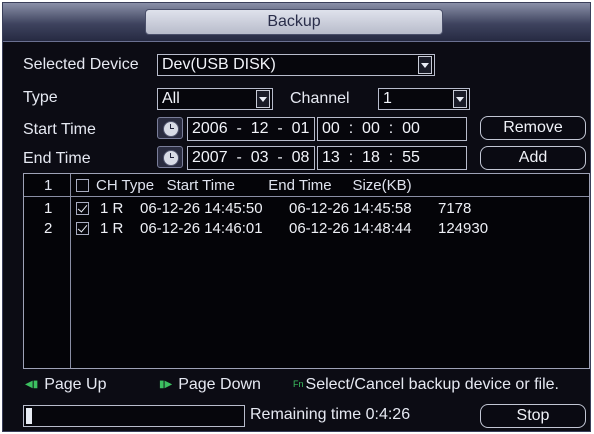 The image size is (594, 434). I want to click on row-index: 1, so click(48, 208).